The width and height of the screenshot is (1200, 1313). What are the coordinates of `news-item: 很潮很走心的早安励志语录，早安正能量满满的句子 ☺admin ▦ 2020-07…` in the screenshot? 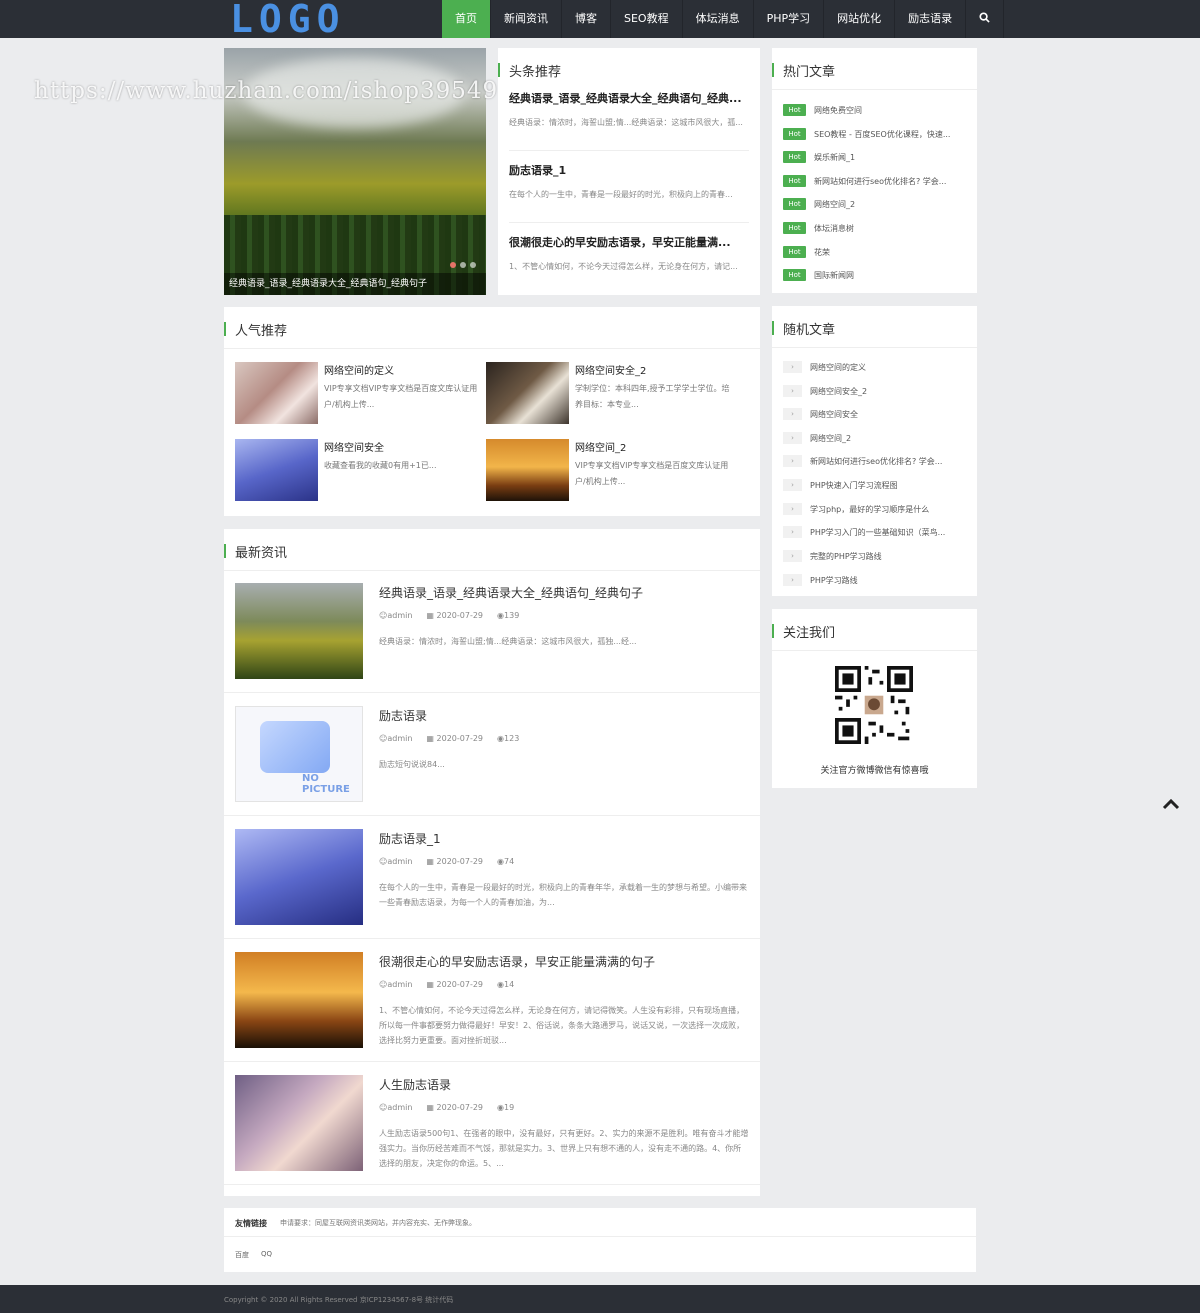 It's located at (492, 1000).